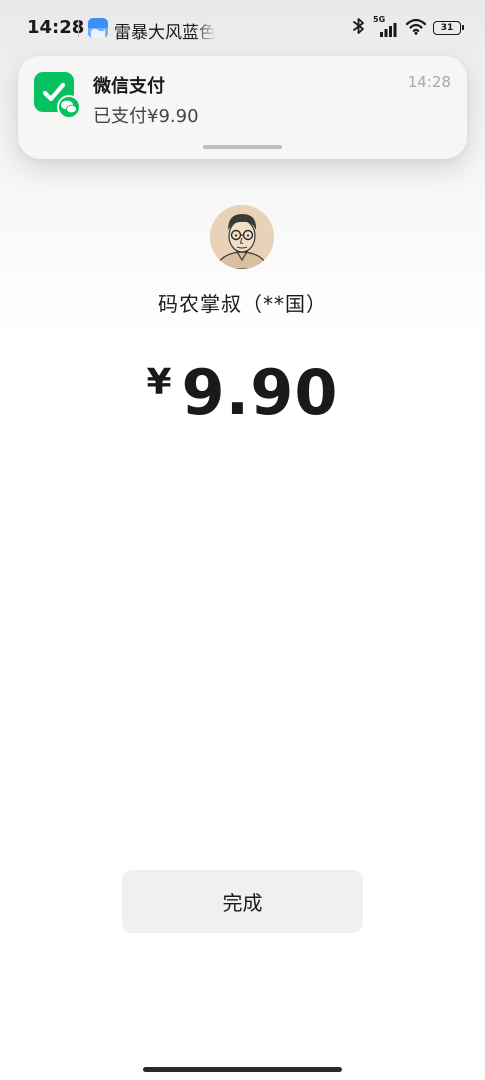 The height and width of the screenshot is (1080, 485). Describe the element at coordinates (404, 27) in the screenshot. I see `status-icons: 5G 31` at that location.